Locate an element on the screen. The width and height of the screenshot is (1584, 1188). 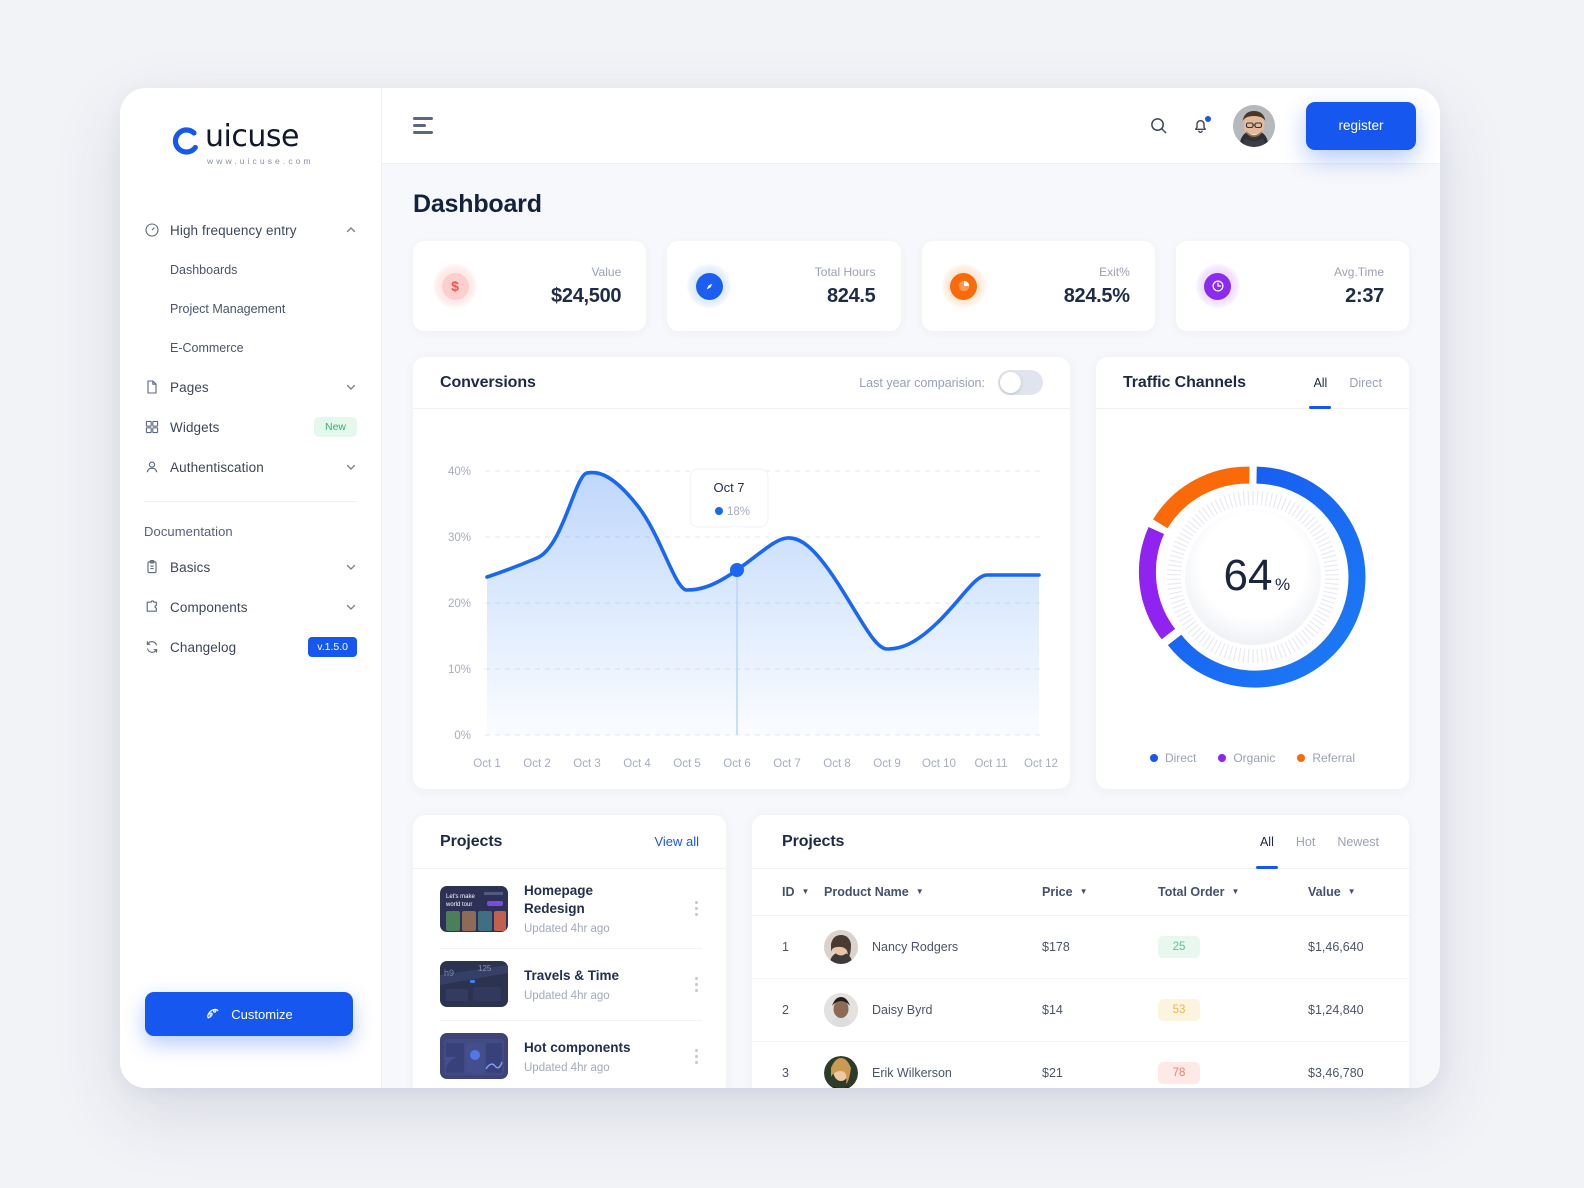
tab-direct: Direct is located at coordinates (1365, 382).